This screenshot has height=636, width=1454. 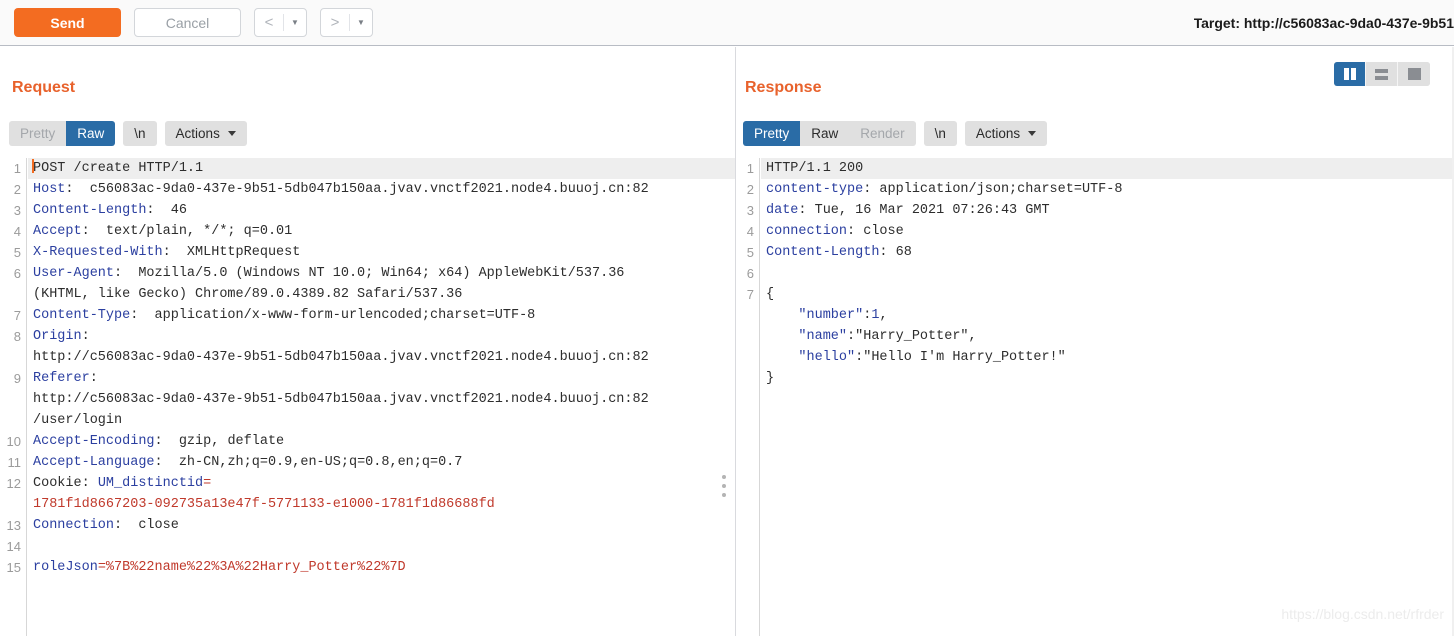 I want to click on line-number: 1, so click(x=17, y=168).